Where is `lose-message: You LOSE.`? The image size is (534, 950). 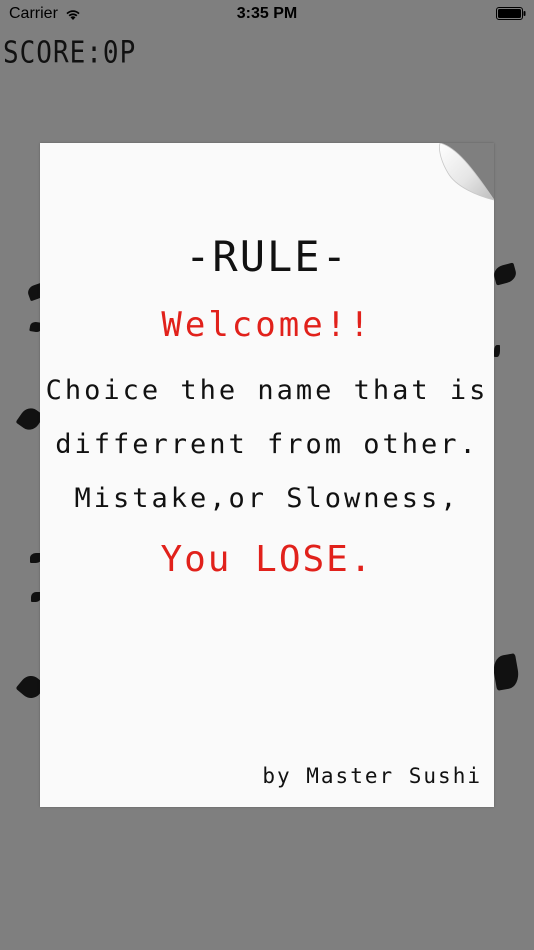
lose-message: You LOSE. is located at coordinates (267, 559).